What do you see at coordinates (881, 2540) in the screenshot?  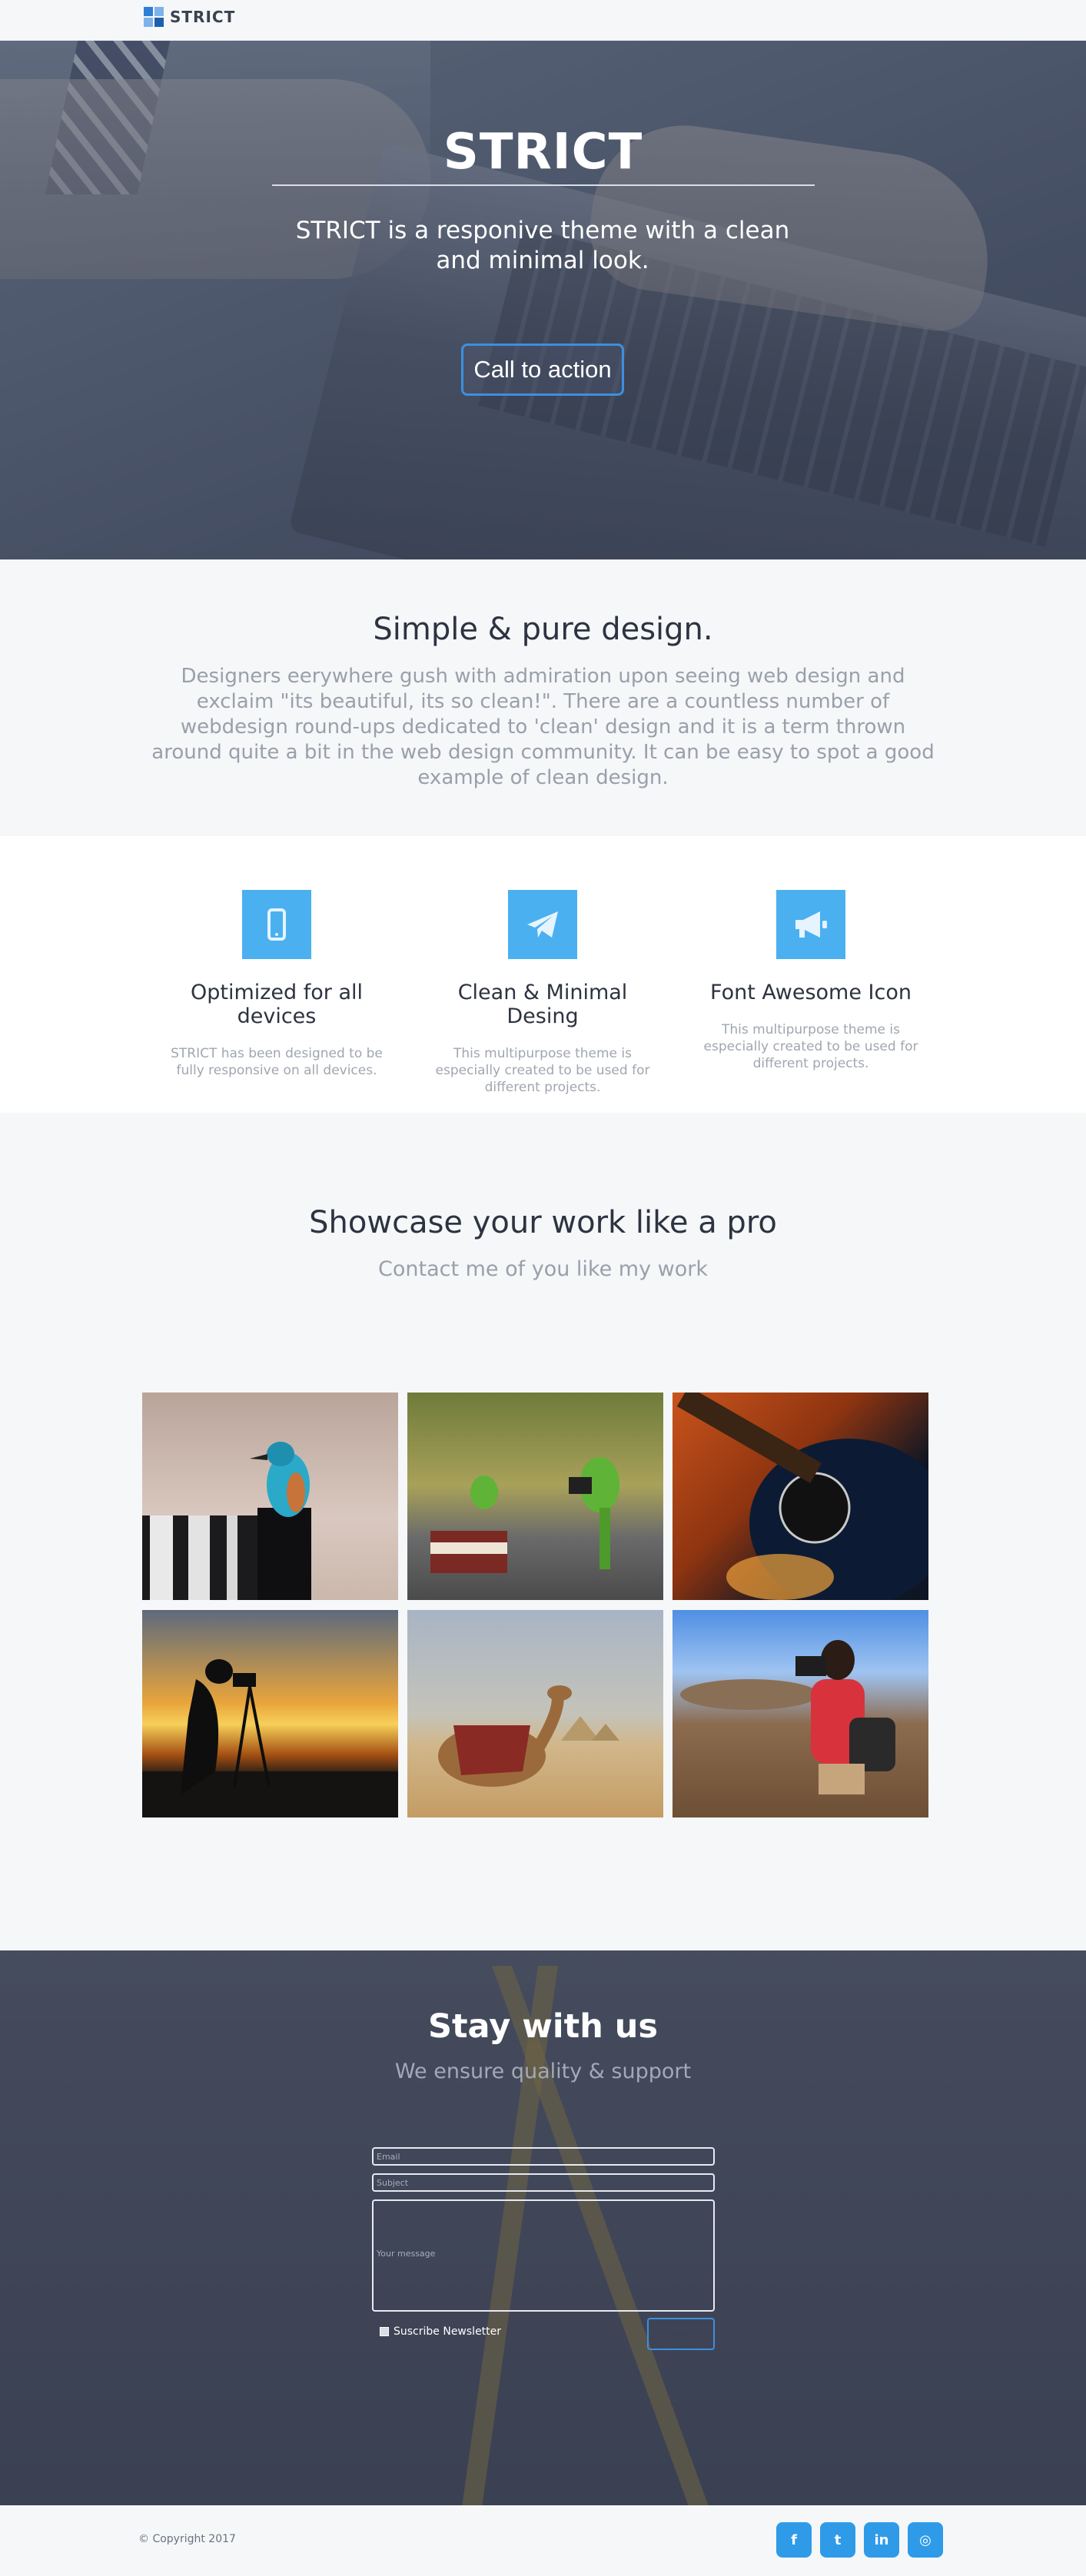 I see `linkedin-icon: in` at bounding box center [881, 2540].